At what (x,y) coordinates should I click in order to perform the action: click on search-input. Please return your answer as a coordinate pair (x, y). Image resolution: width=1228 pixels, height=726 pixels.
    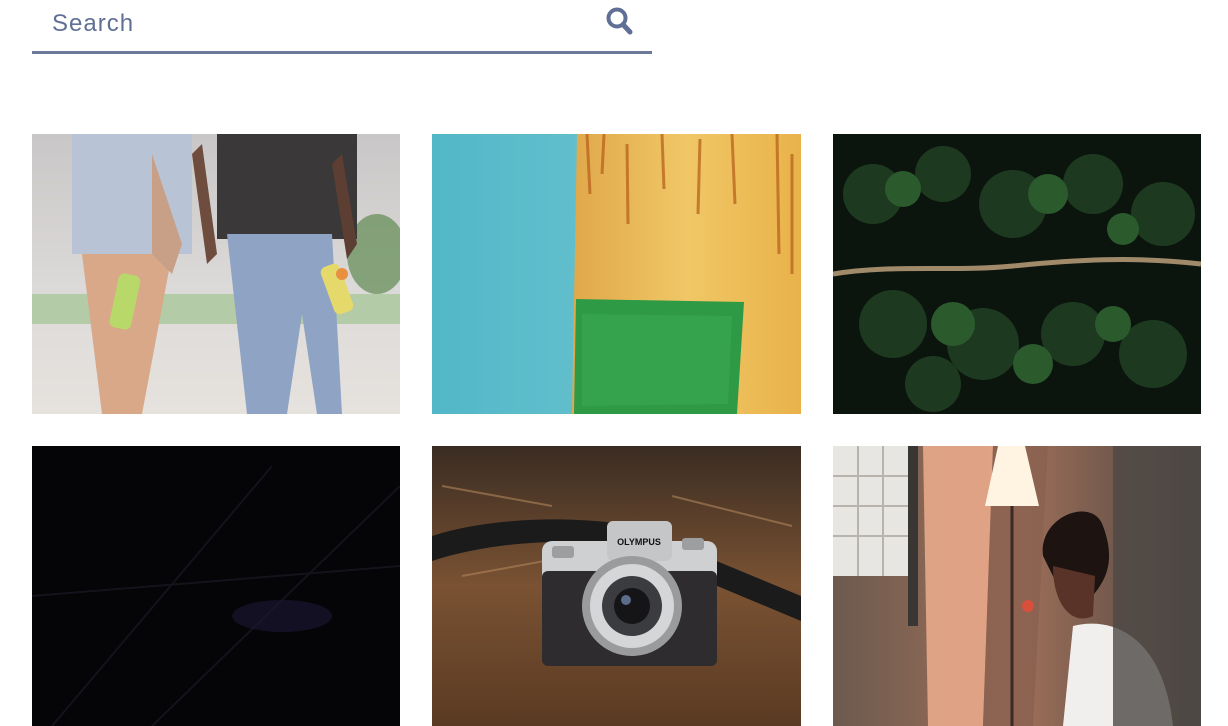
    Looking at the image, I should click on (312, 24).